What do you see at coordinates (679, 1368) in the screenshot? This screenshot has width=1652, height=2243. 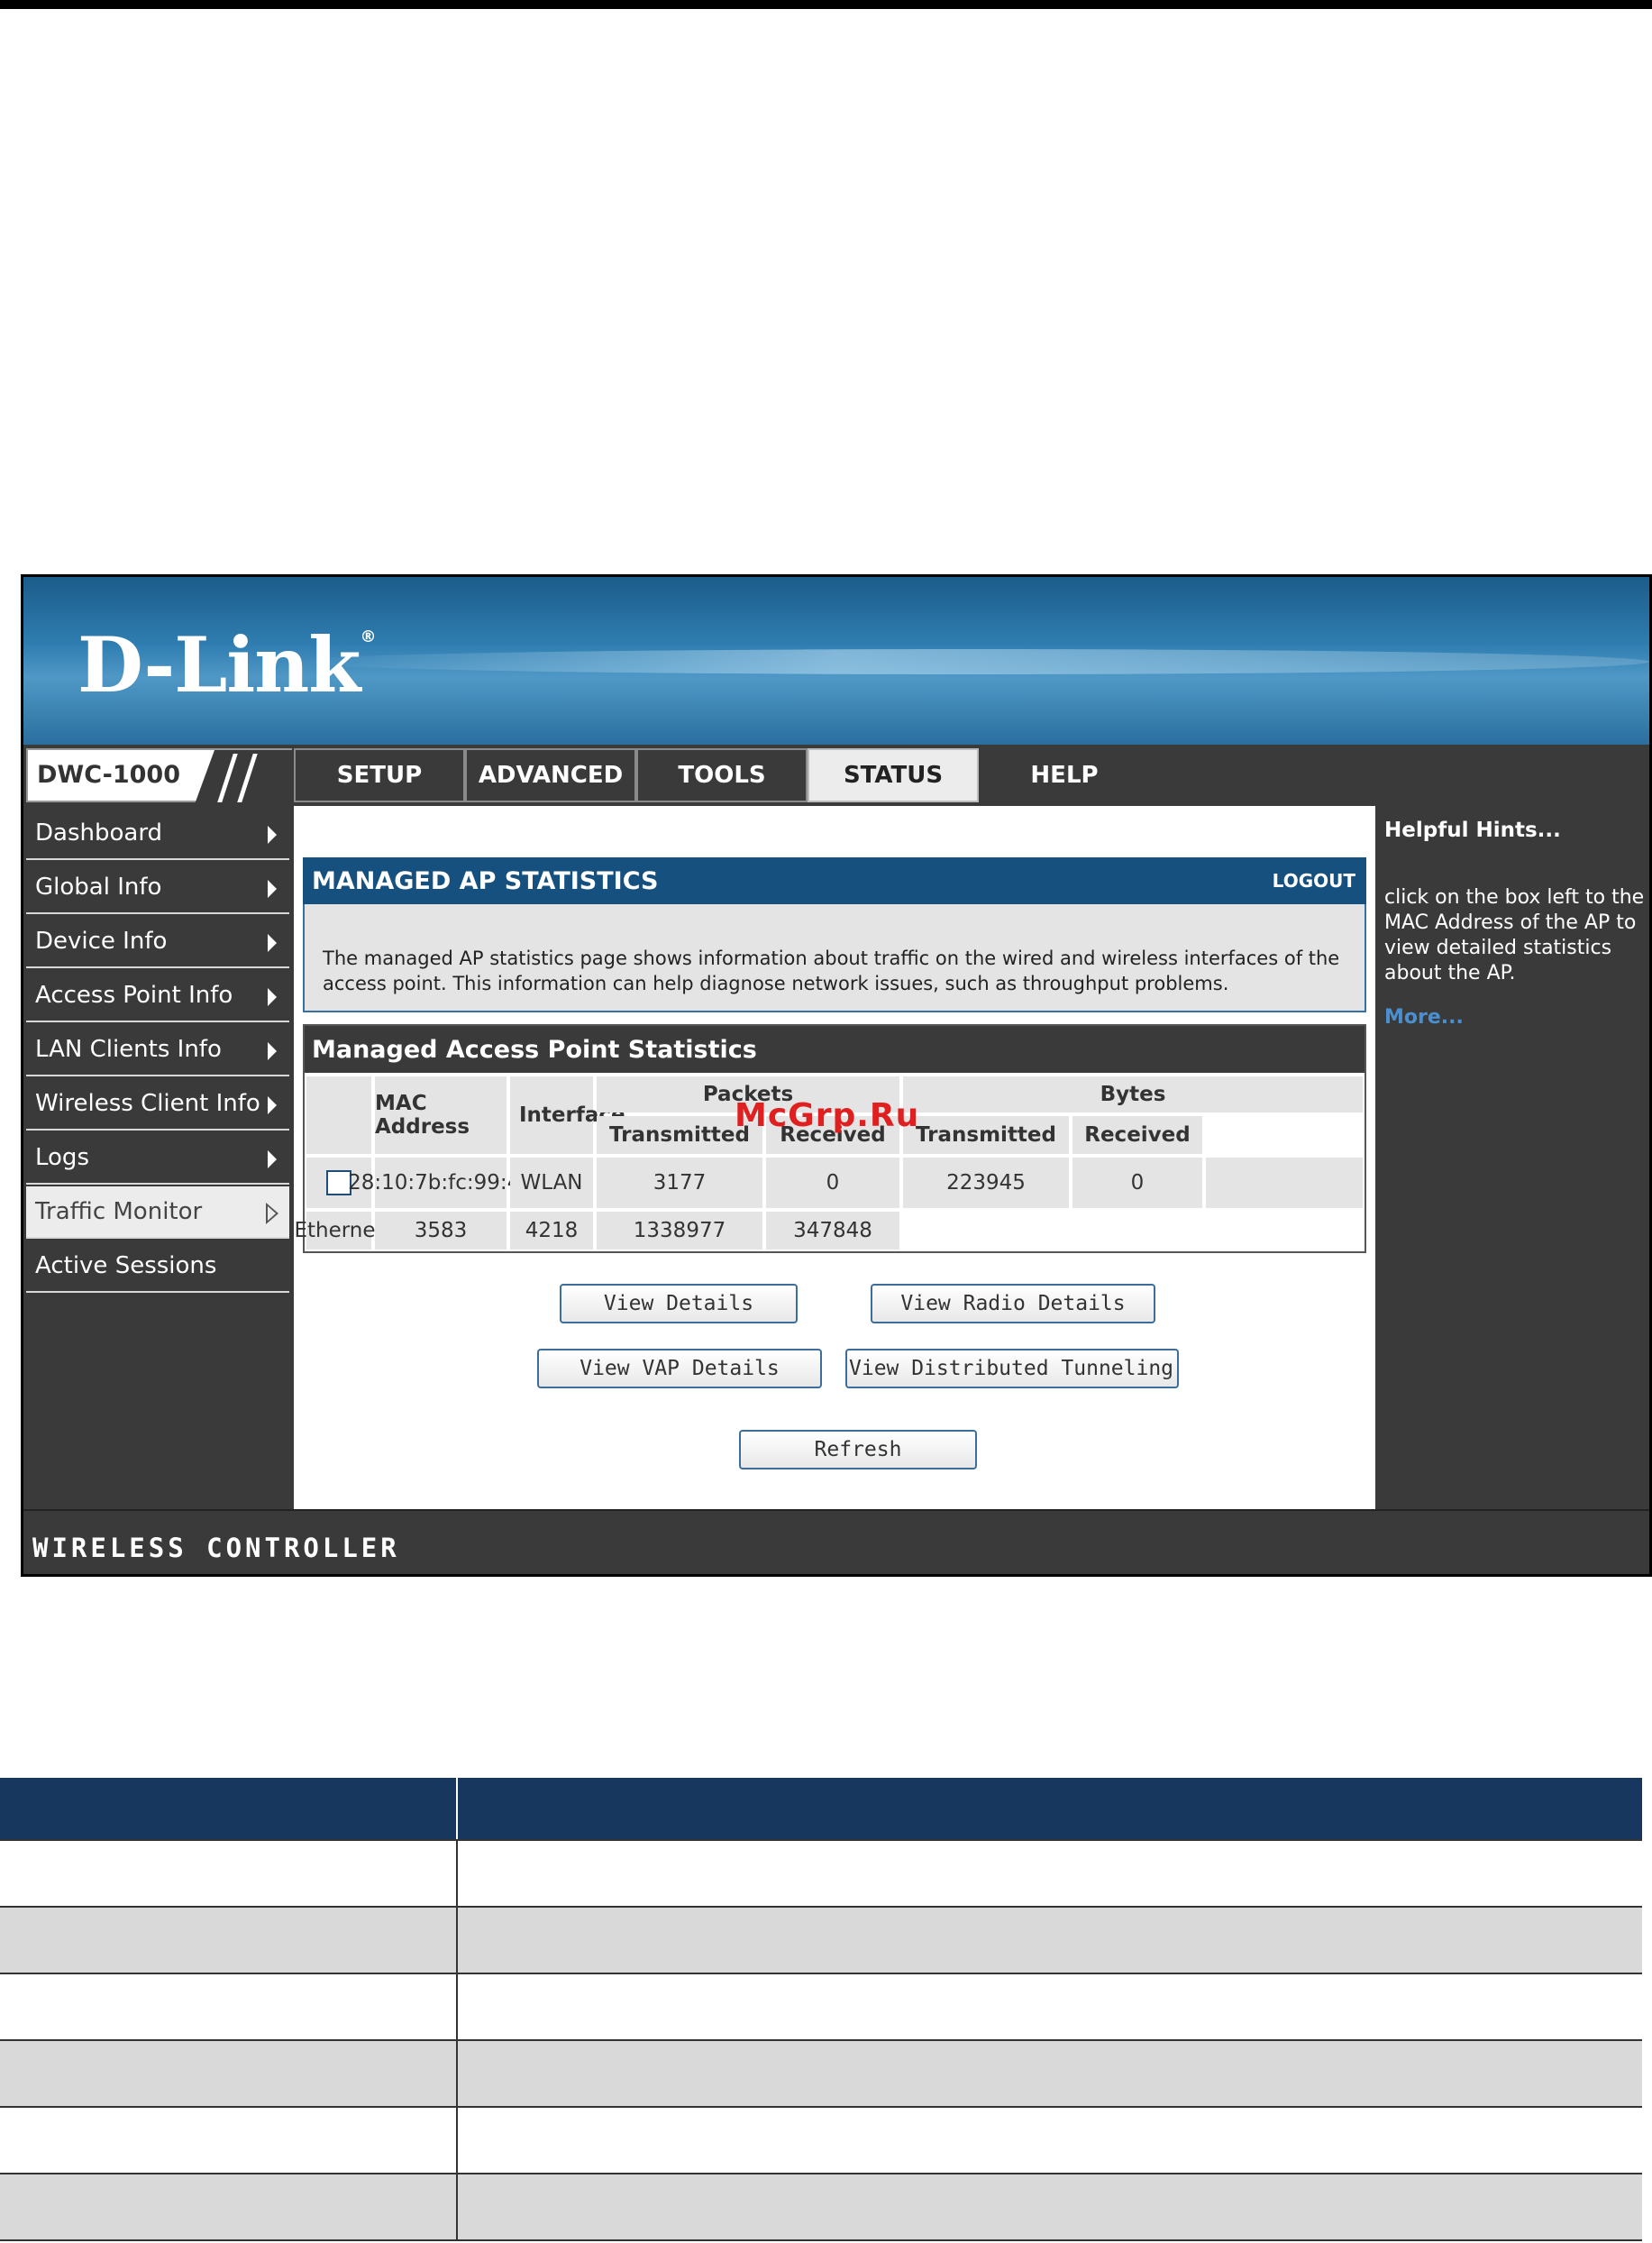 I see `view-vap-details-button: View VAP Details` at bounding box center [679, 1368].